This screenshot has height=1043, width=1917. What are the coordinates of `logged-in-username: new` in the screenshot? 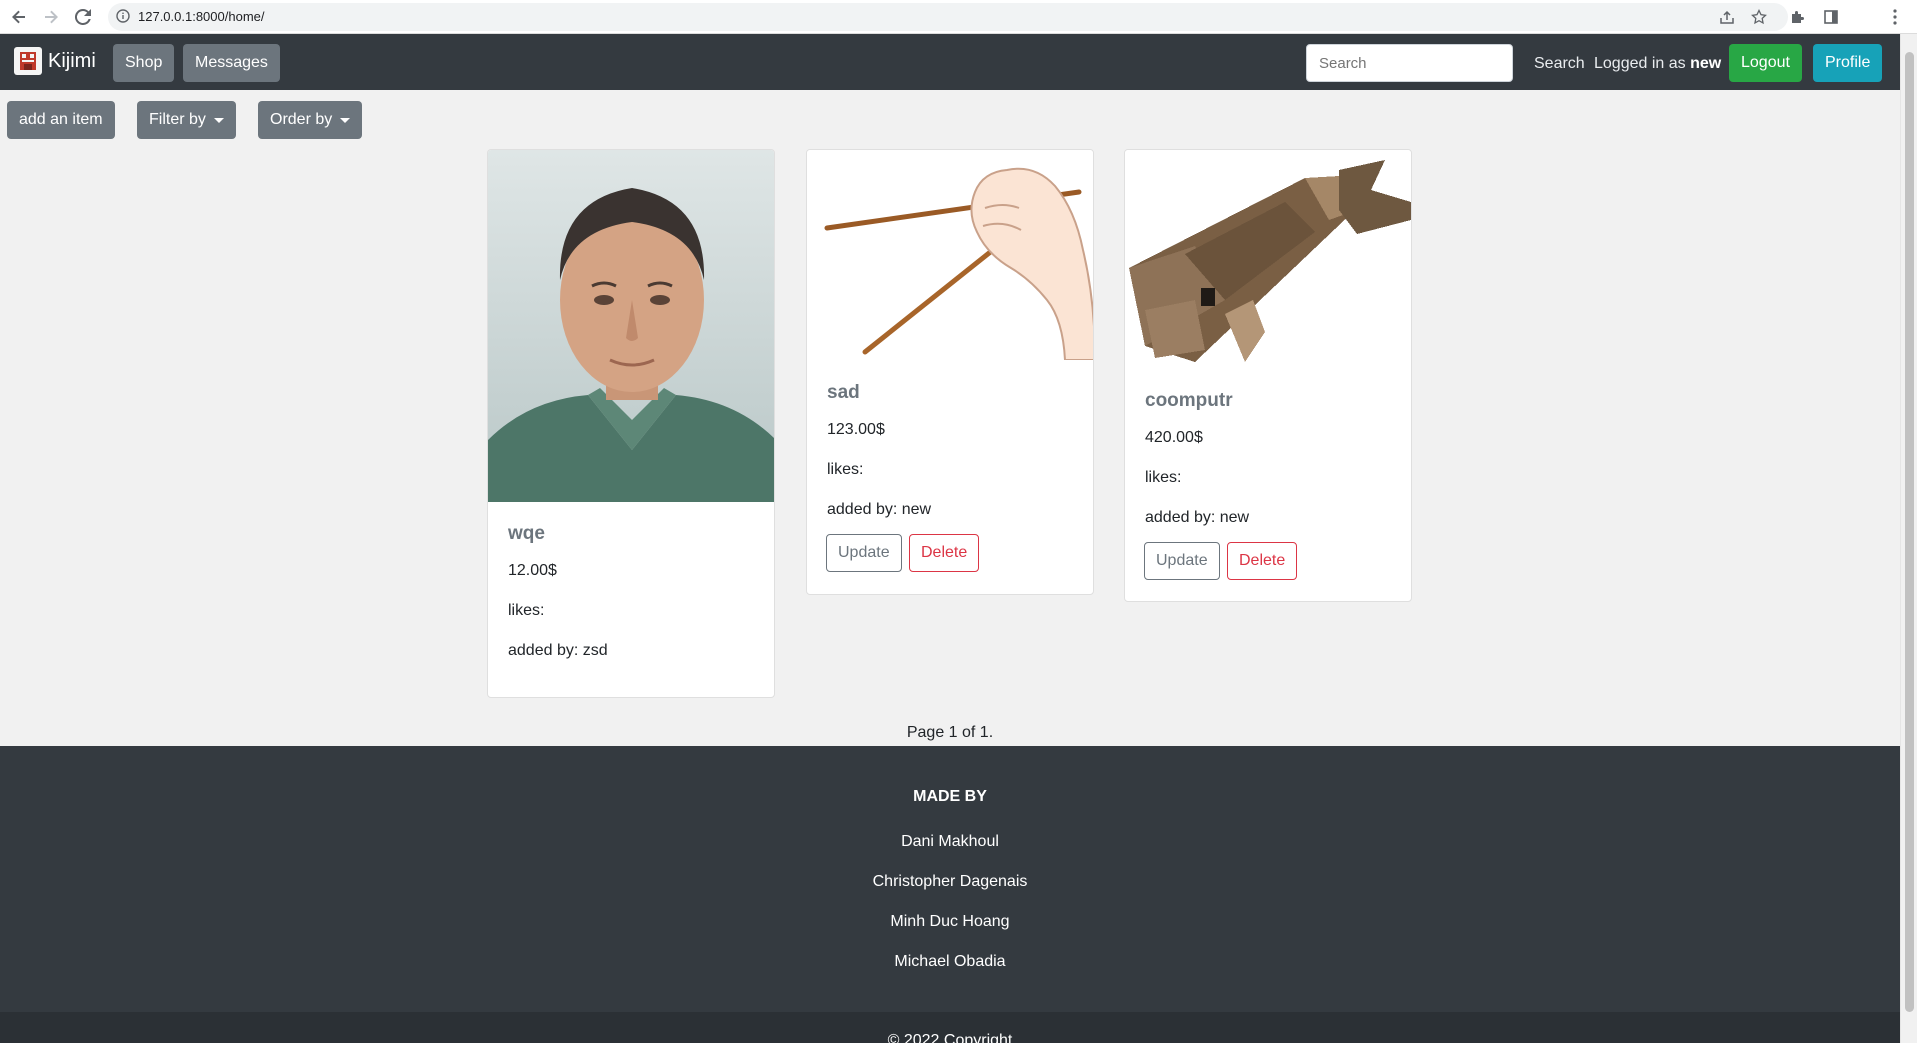 It's located at (1706, 63).